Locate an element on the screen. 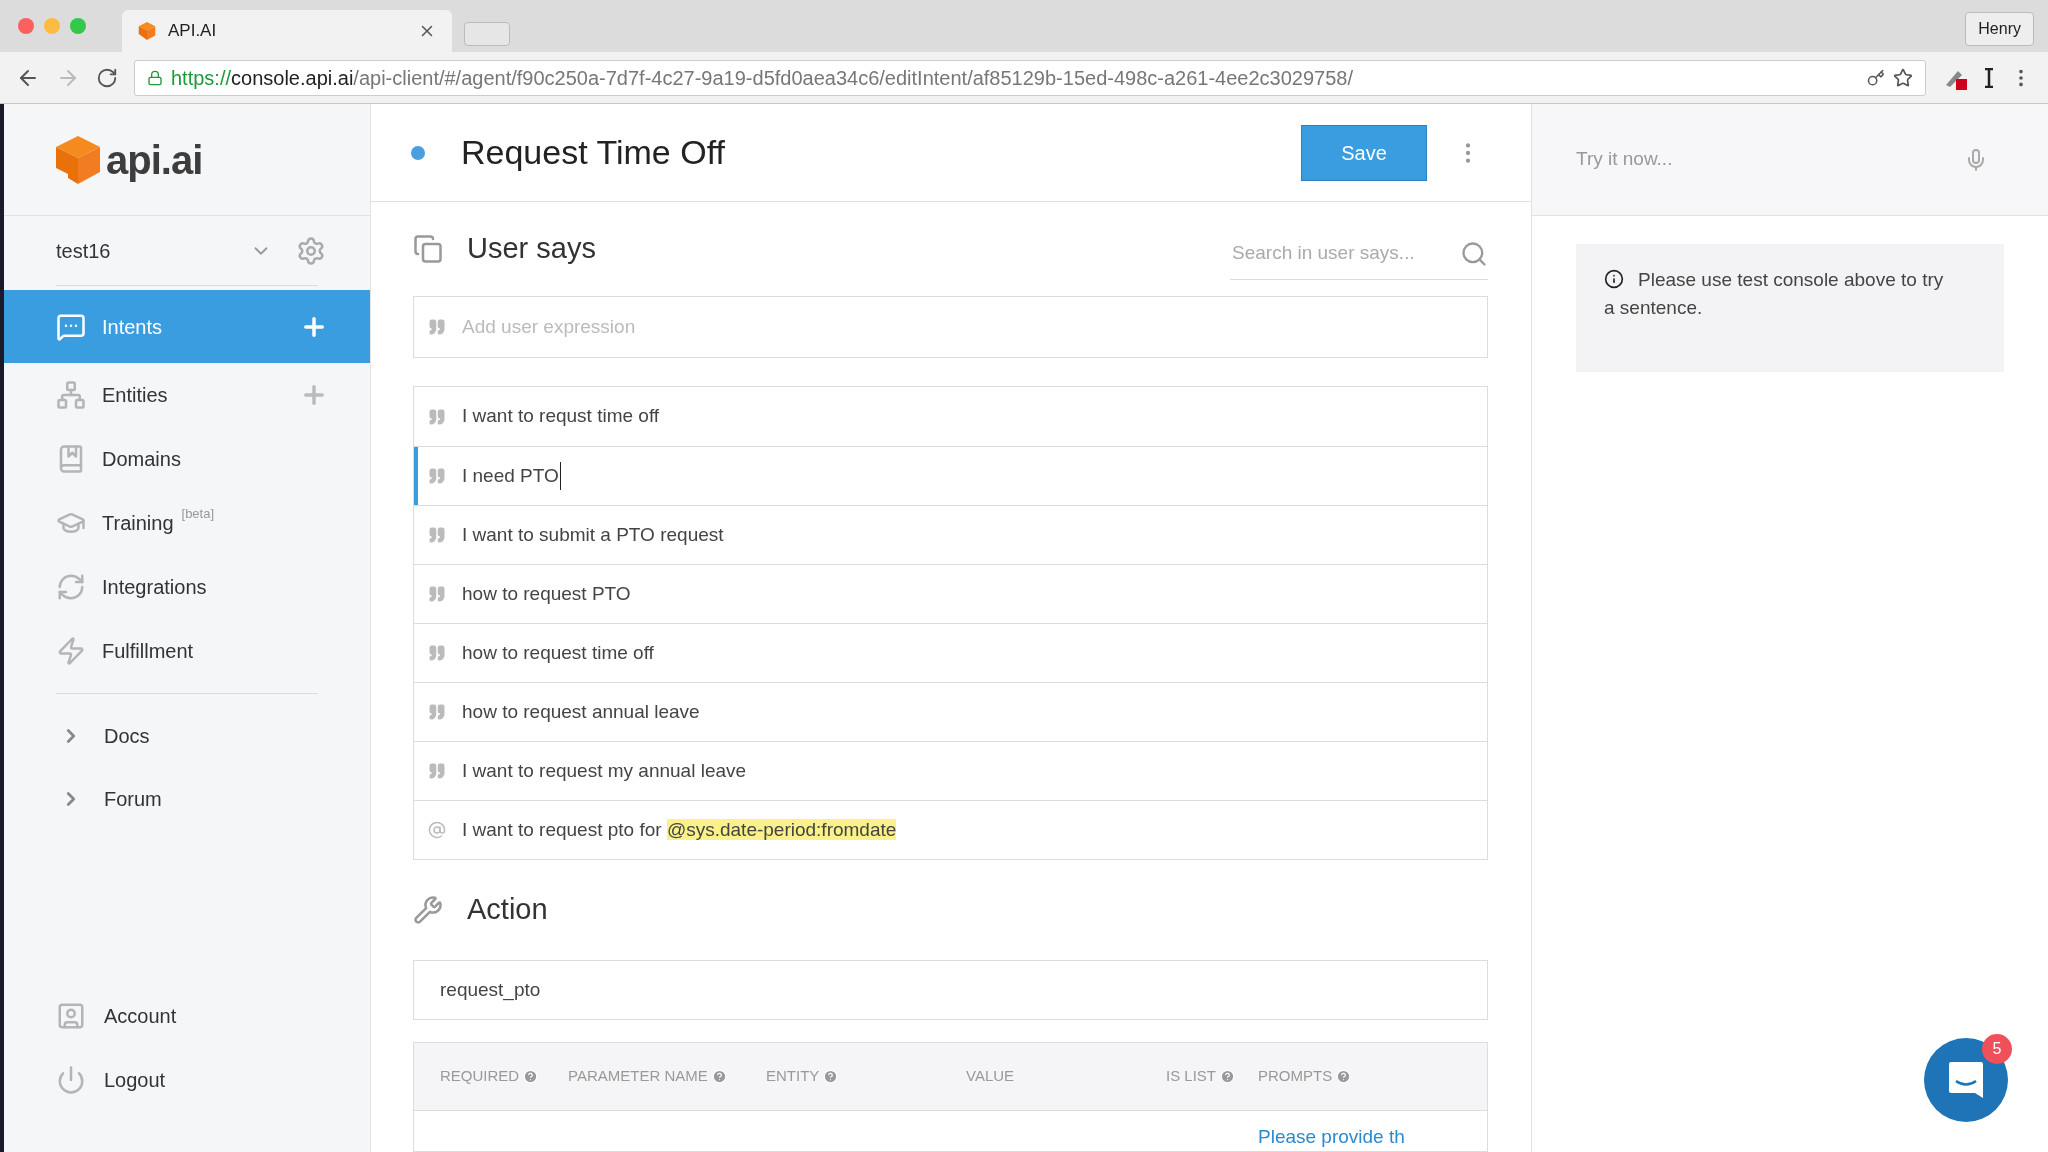  agent-name: test16 is located at coordinates (153, 250).